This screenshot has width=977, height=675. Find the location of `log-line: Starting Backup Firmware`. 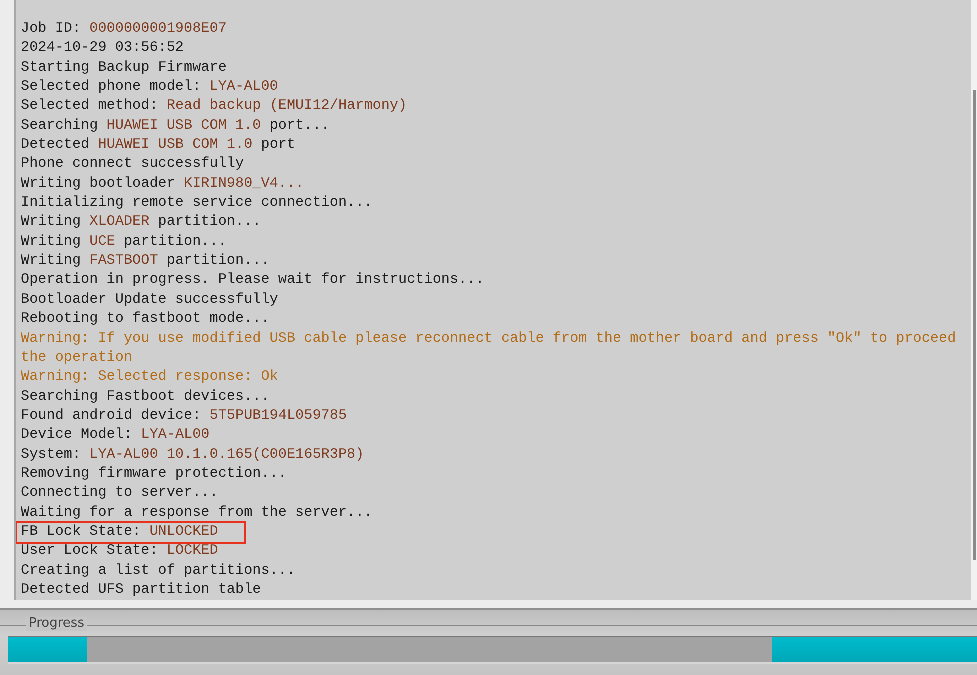

log-line: Starting Backup Firmware is located at coordinates (124, 68).